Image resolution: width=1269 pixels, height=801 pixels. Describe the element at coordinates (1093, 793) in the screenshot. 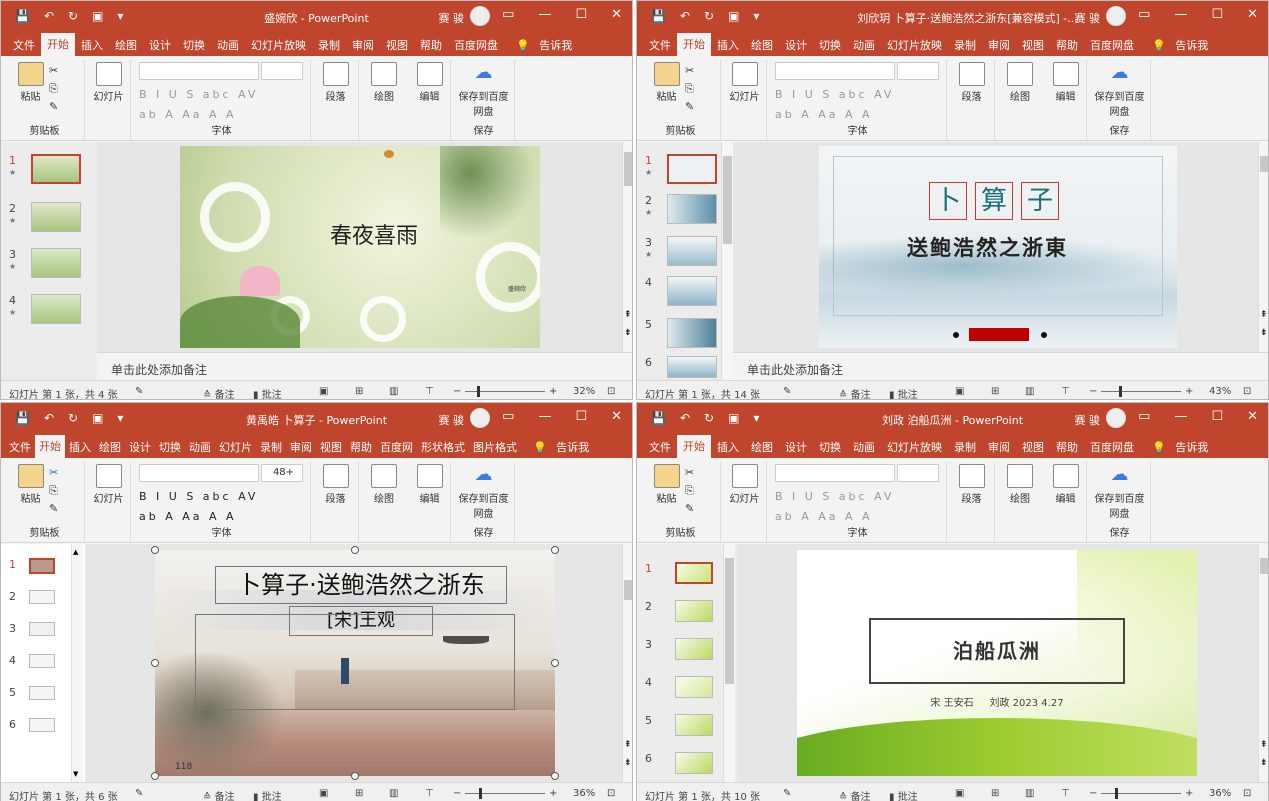

I see `zoom-out-icon: −` at that location.